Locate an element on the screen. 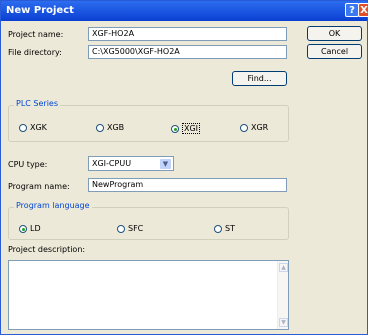 This screenshot has width=368, height=335. file-directory-label: File directory: is located at coordinates (35, 52).